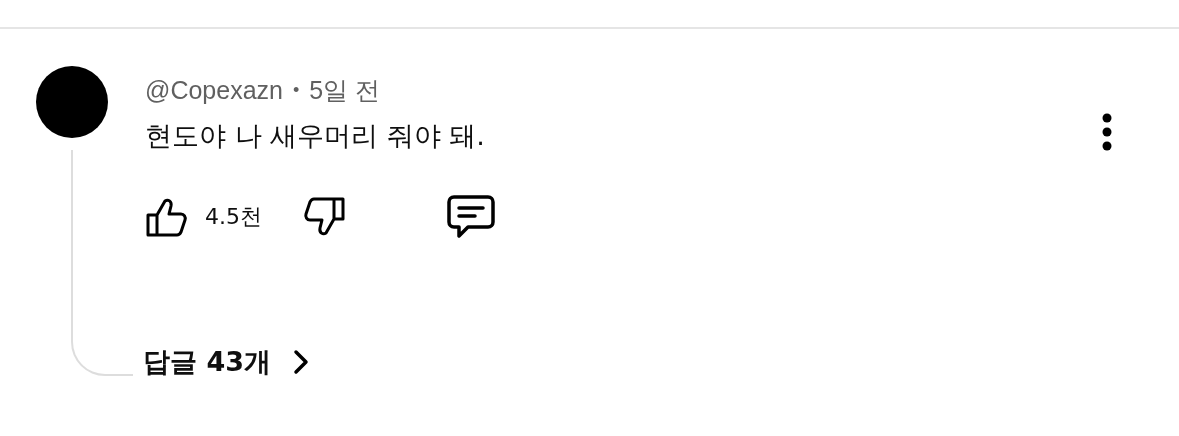 Image resolution: width=1179 pixels, height=436 pixels. Describe the element at coordinates (226, 362) in the screenshot. I see `replies-button: 답글 43개` at that location.